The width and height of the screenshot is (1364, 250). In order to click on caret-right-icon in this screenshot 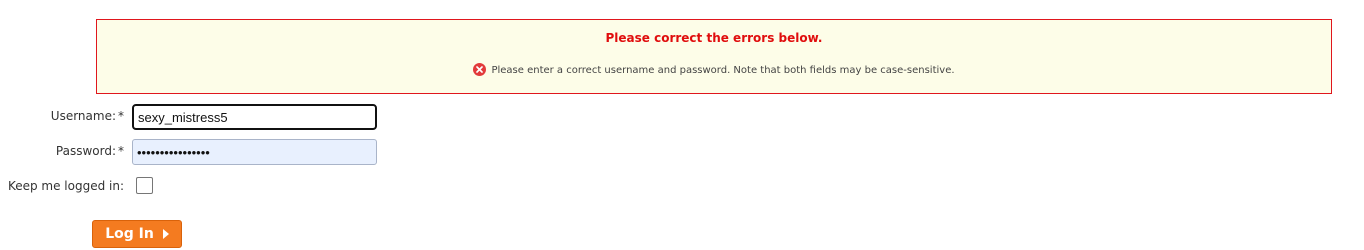, I will do `click(165, 234)`.